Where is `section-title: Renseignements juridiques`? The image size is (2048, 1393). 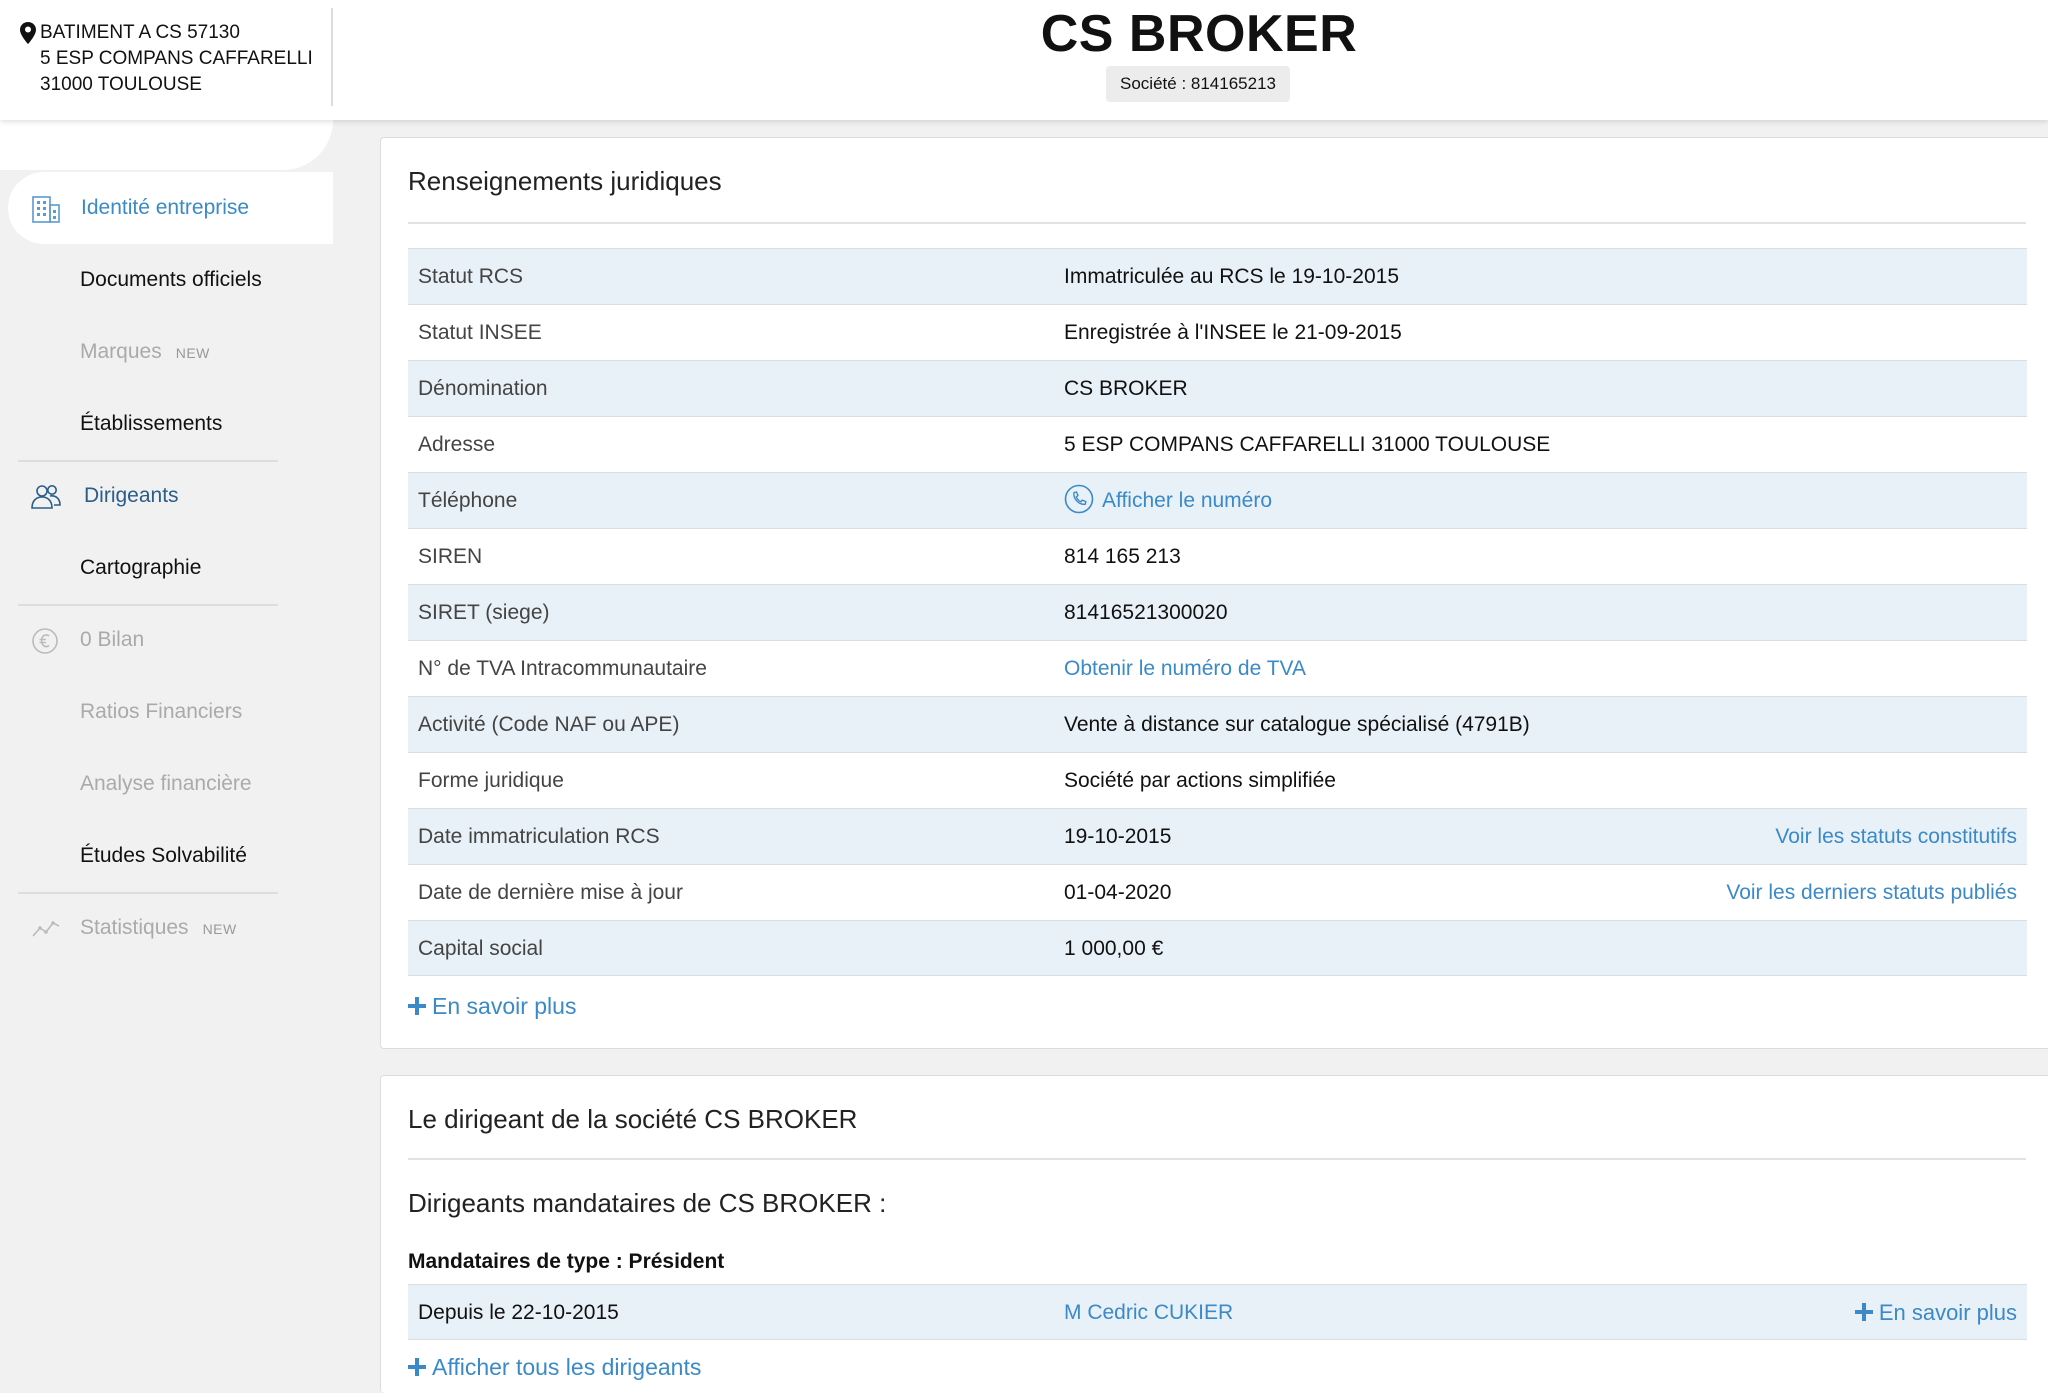
section-title: Renseignements juridiques is located at coordinates (565, 181).